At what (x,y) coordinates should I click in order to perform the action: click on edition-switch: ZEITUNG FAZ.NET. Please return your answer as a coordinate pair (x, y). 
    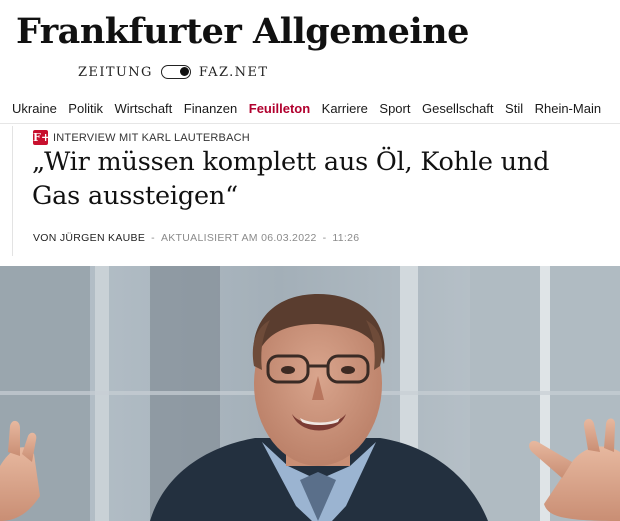
    Looking at the image, I should click on (173, 72).